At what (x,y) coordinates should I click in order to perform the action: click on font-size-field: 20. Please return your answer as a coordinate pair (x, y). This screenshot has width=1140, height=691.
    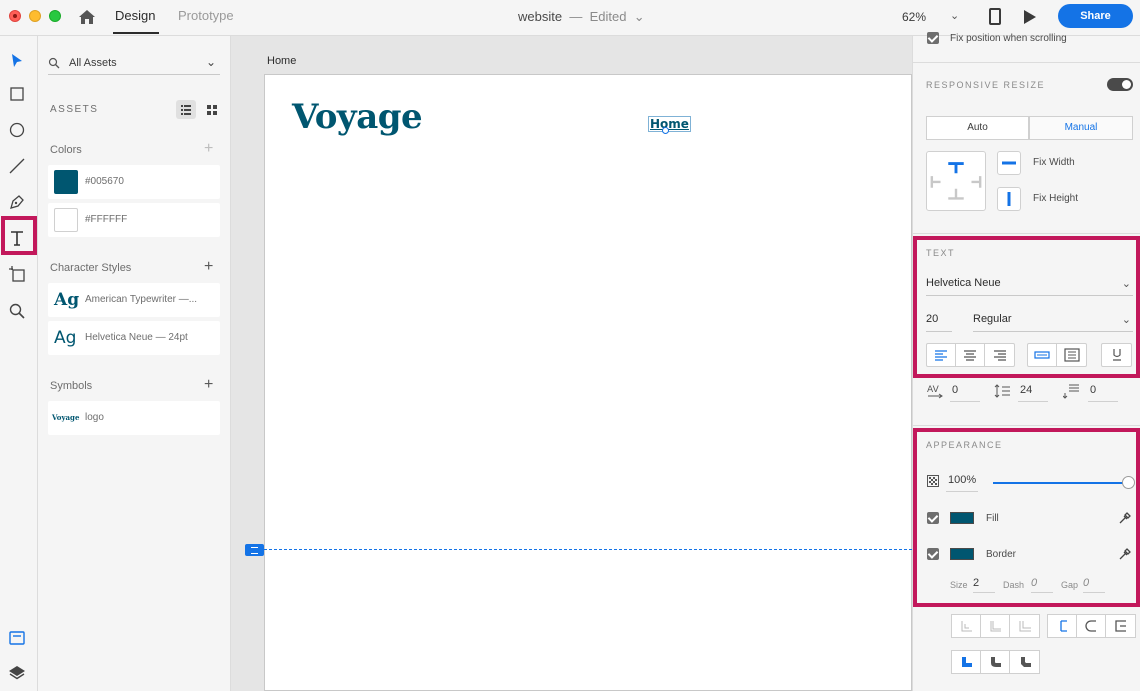
    Looking at the image, I should click on (939, 321).